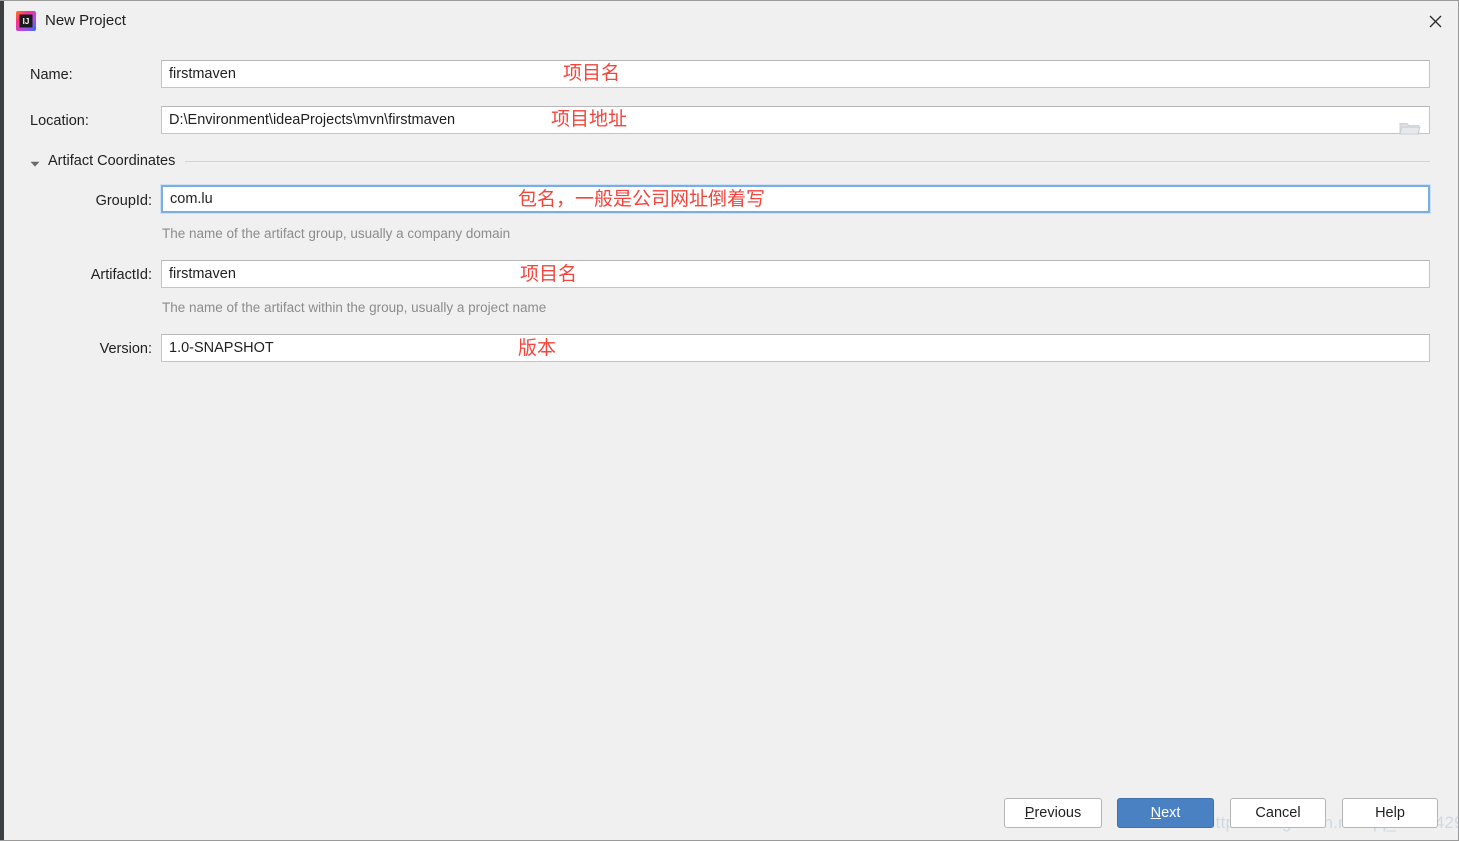  What do you see at coordinates (1171, 813) in the screenshot?
I see `next-button-label: ext` at bounding box center [1171, 813].